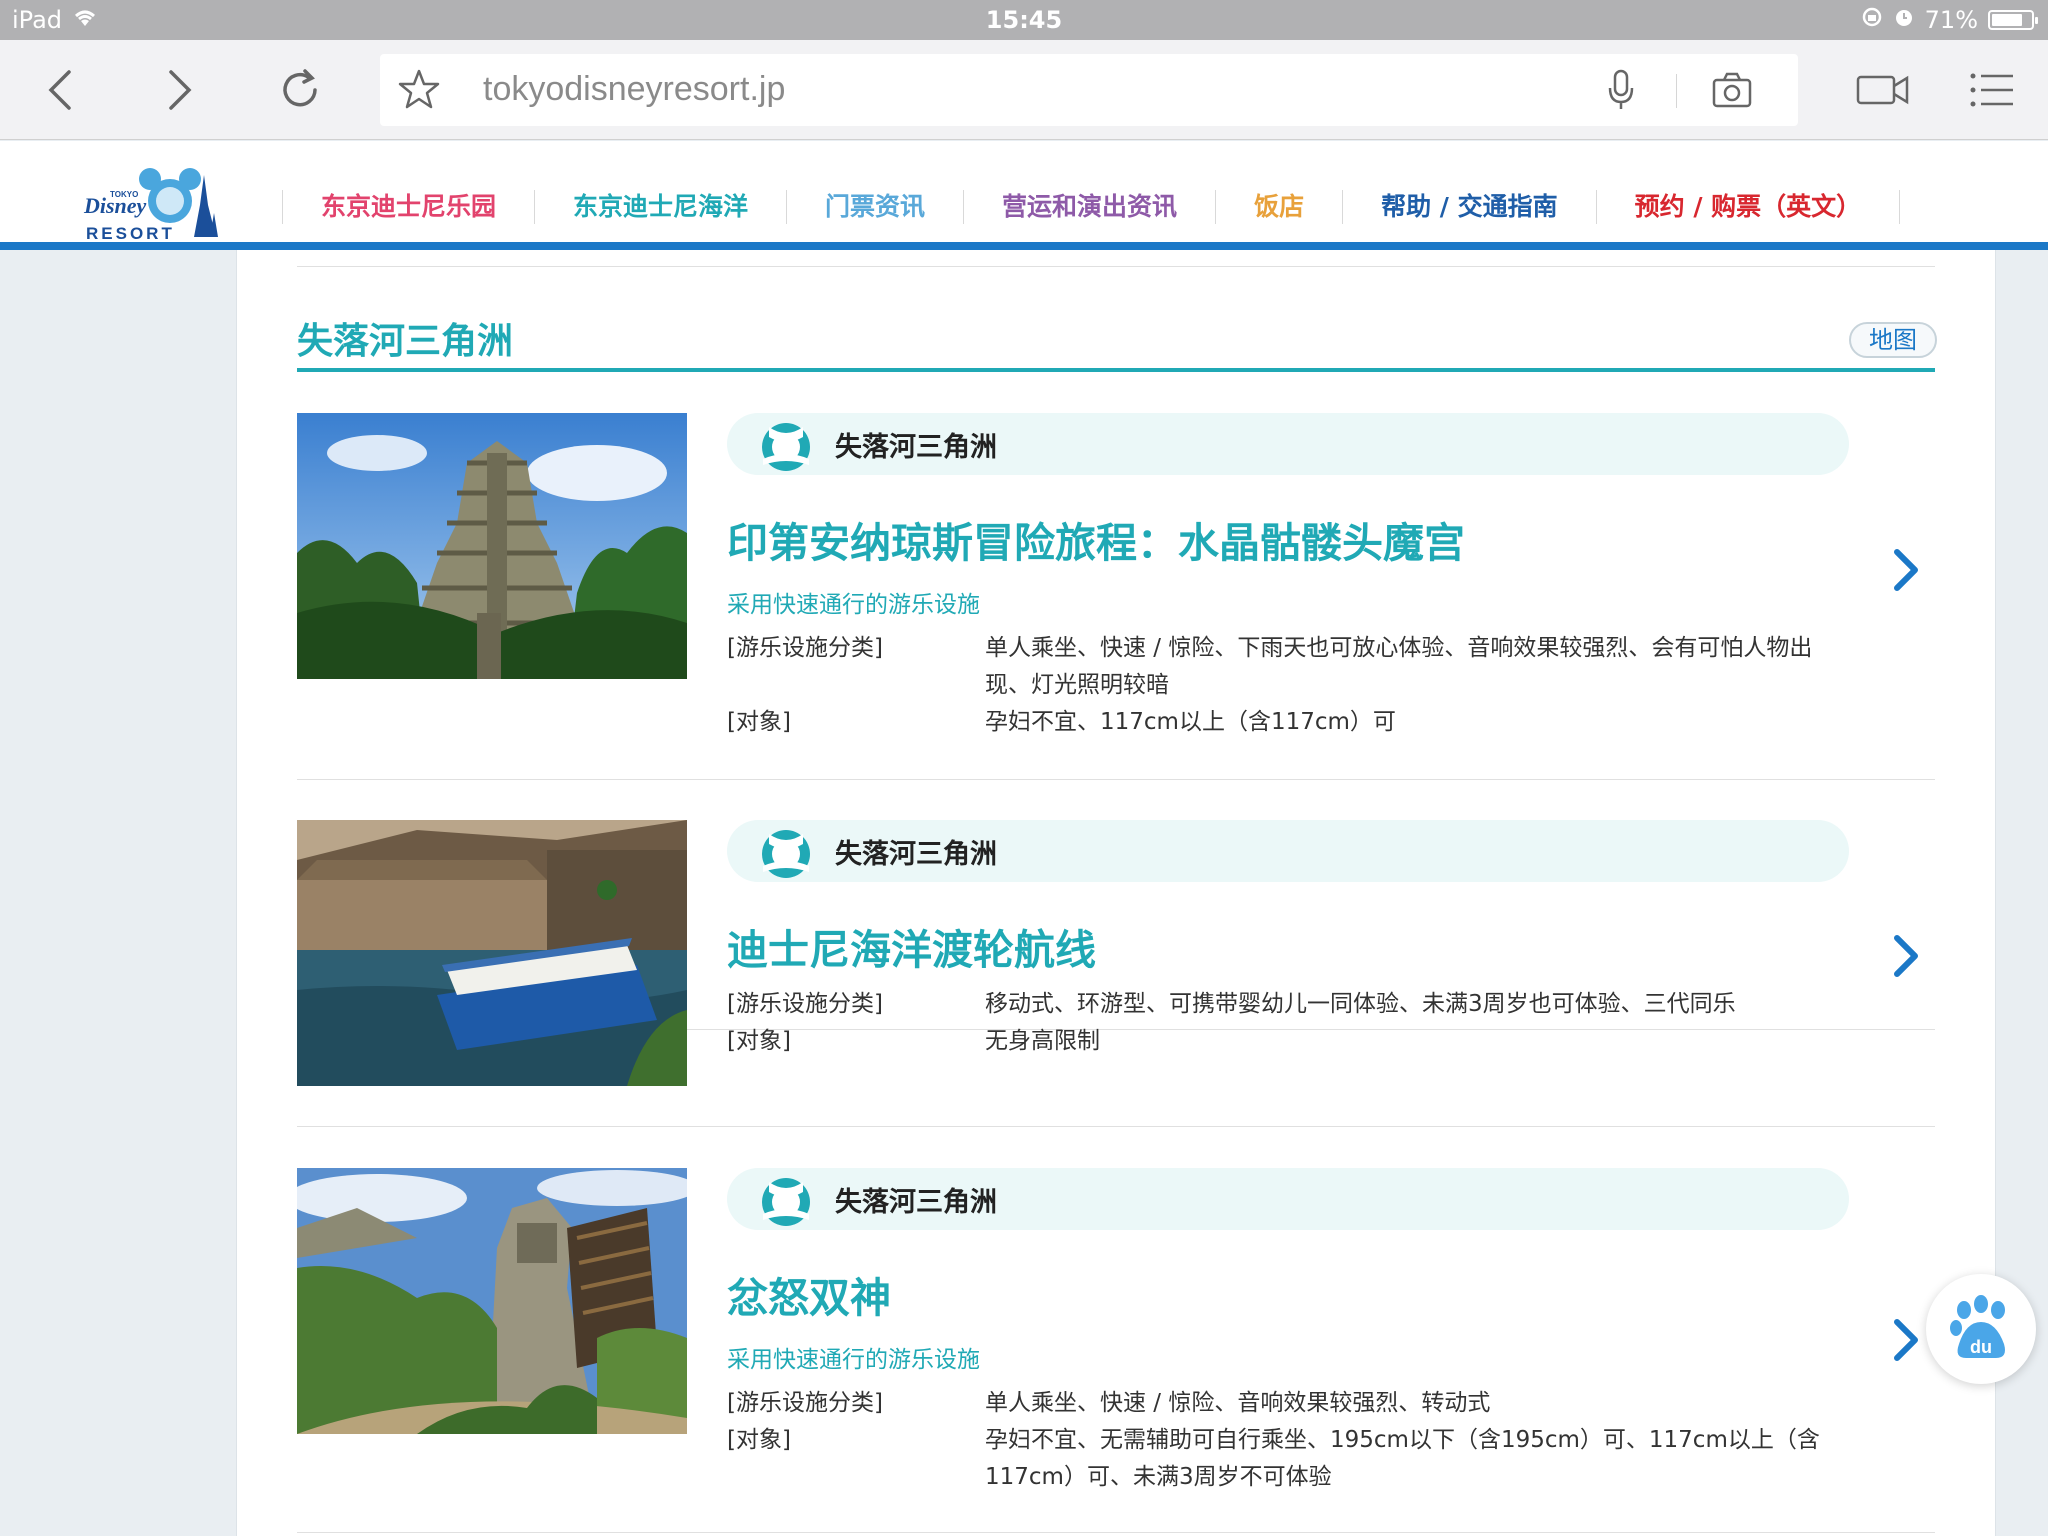 Image resolution: width=2048 pixels, height=1536 pixels. What do you see at coordinates (405, 341) in the screenshot?
I see `area-title: 失落河三角洲` at bounding box center [405, 341].